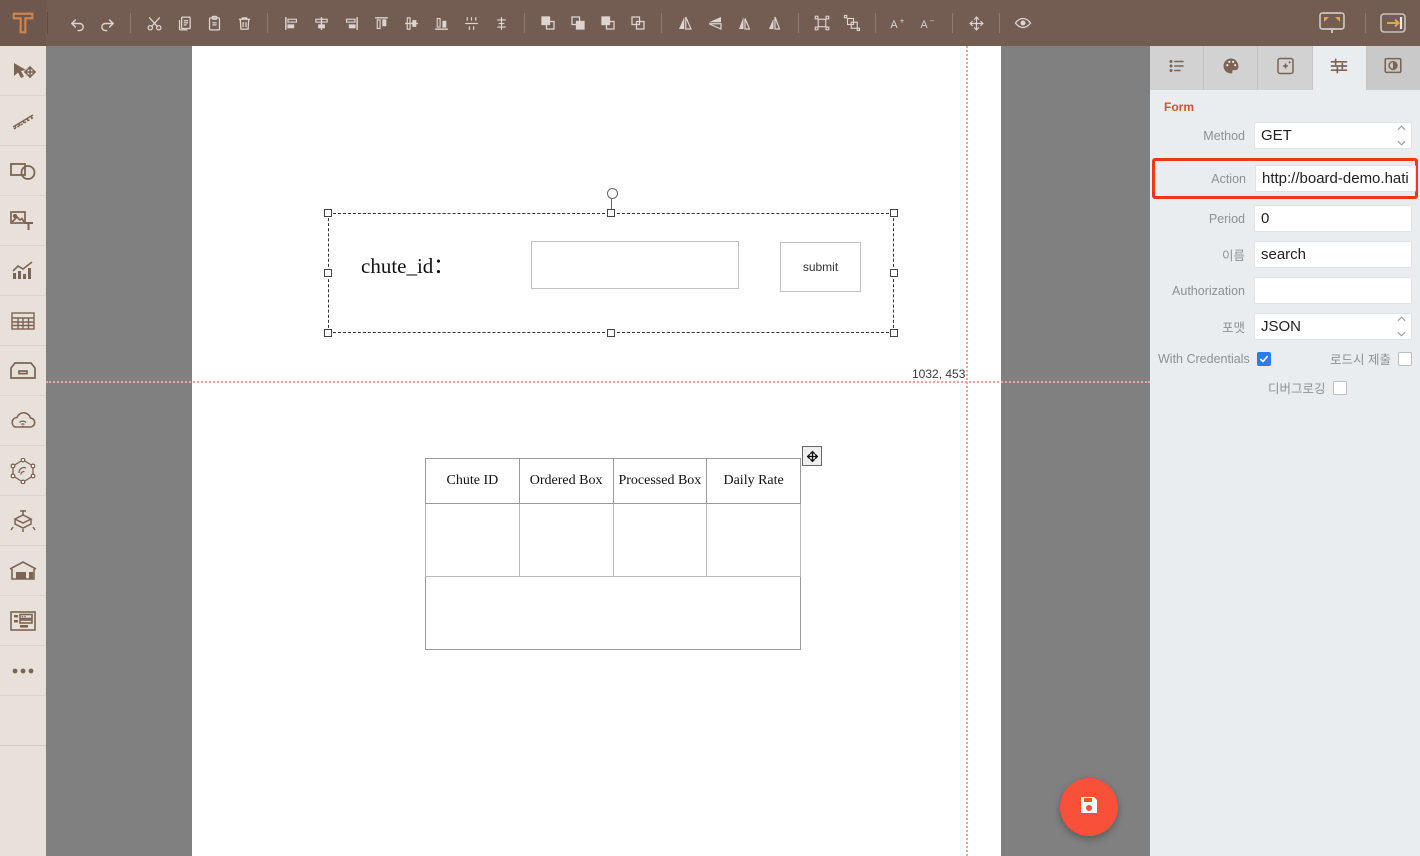 This screenshot has height=856, width=1420. Describe the element at coordinates (1263, 358) in the screenshot. I see `with-credentials-checkbox` at that location.